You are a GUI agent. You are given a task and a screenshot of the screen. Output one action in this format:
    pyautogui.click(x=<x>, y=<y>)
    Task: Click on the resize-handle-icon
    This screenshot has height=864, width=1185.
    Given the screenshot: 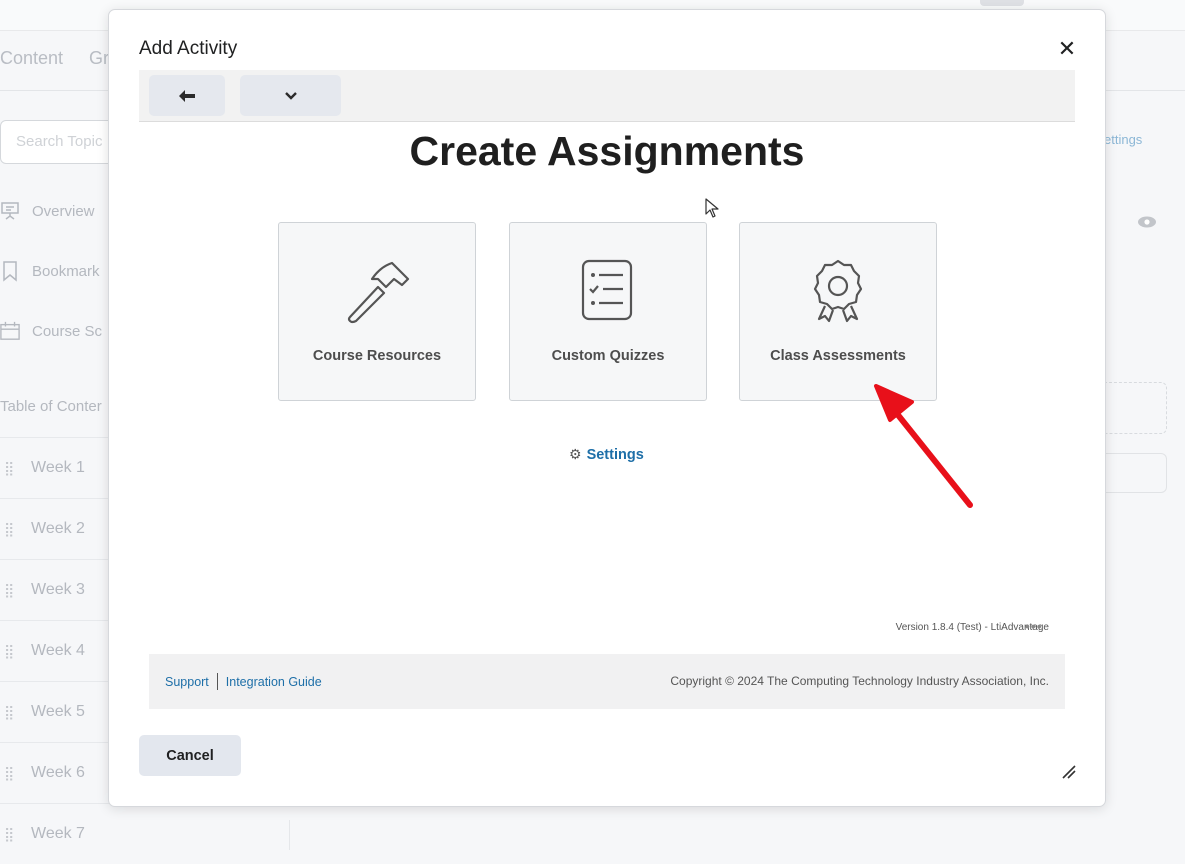 What is the action you would take?
    pyautogui.click(x=1068, y=771)
    